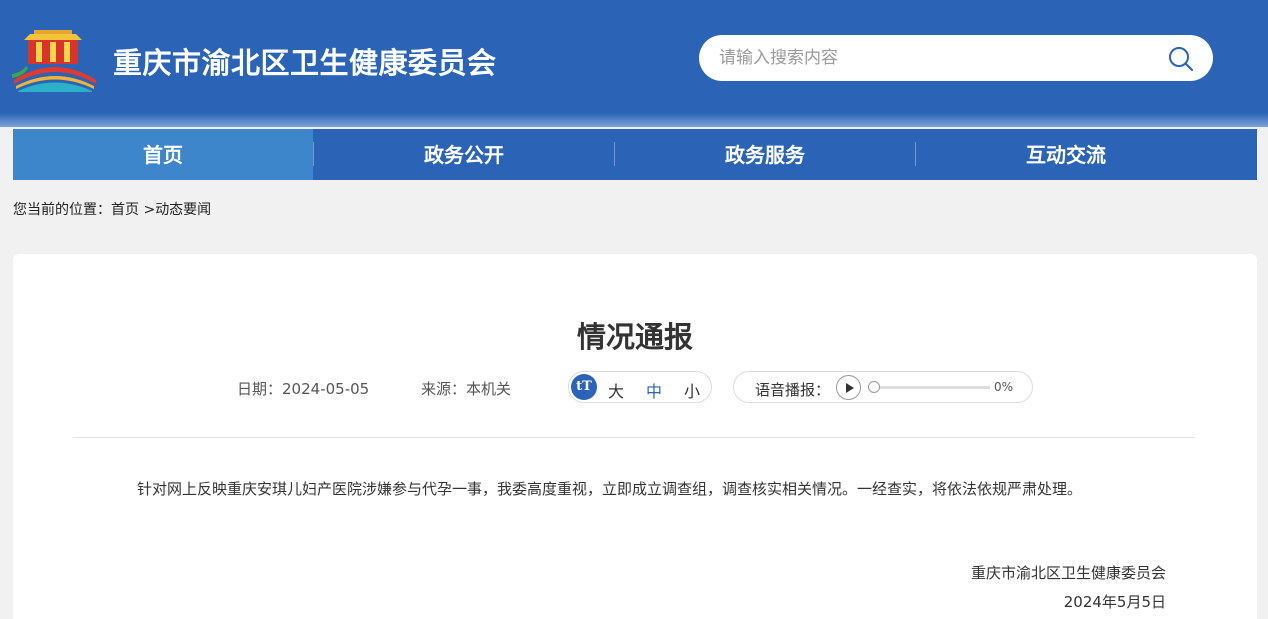 Image resolution: width=1268 pixels, height=619 pixels. I want to click on source-value: 本机关, so click(489, 389).